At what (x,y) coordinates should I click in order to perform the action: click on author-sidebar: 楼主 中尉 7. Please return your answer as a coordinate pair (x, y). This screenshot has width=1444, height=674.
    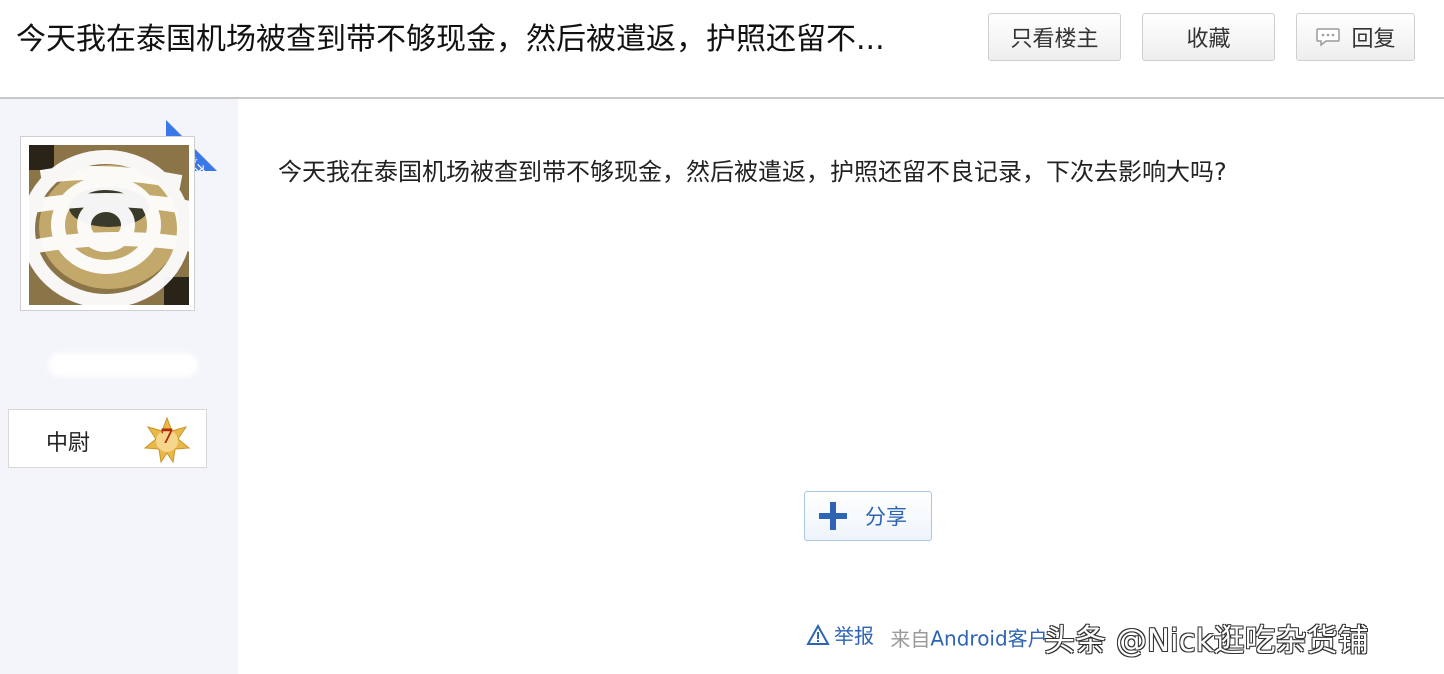
    Looking at the image, I should click on (119, 386).